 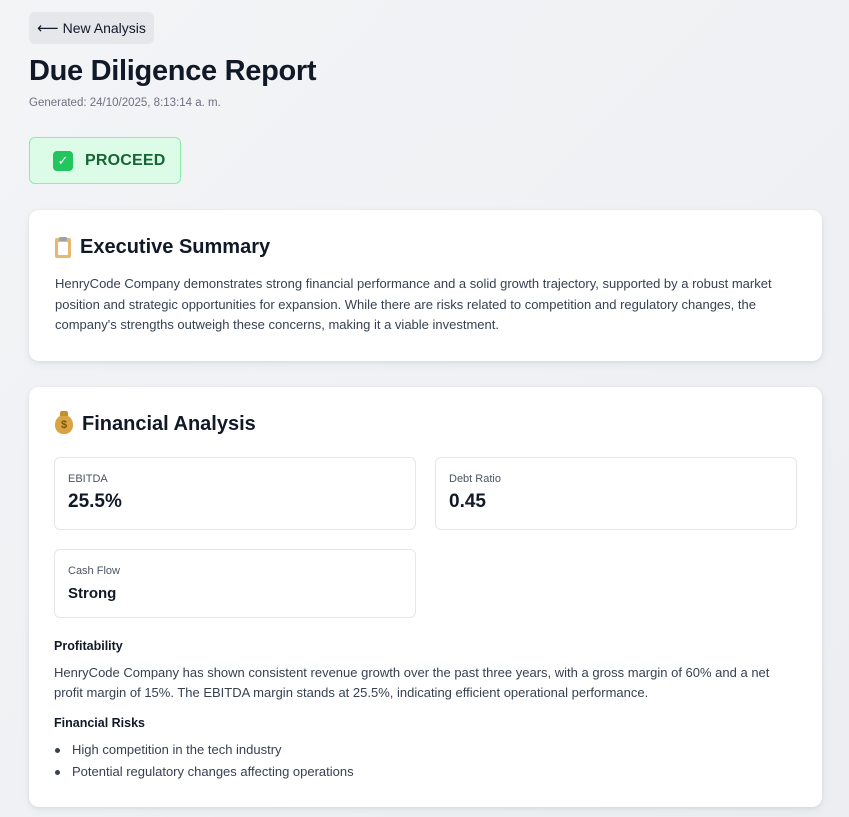 I want to click on financial-risks-heading: Financial Risks, so click(x=100, y=723).